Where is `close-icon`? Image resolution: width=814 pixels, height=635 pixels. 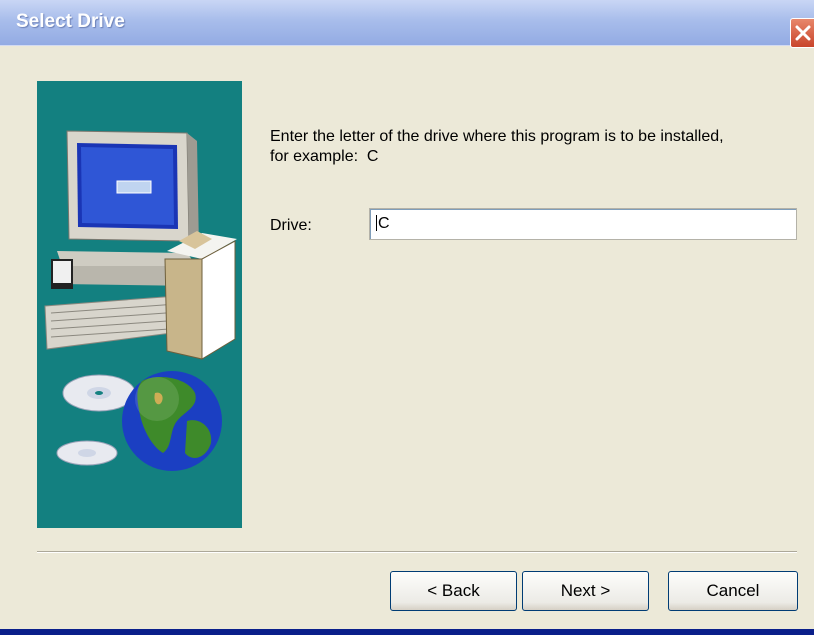
close-icon is located at coordinates (803, 33).